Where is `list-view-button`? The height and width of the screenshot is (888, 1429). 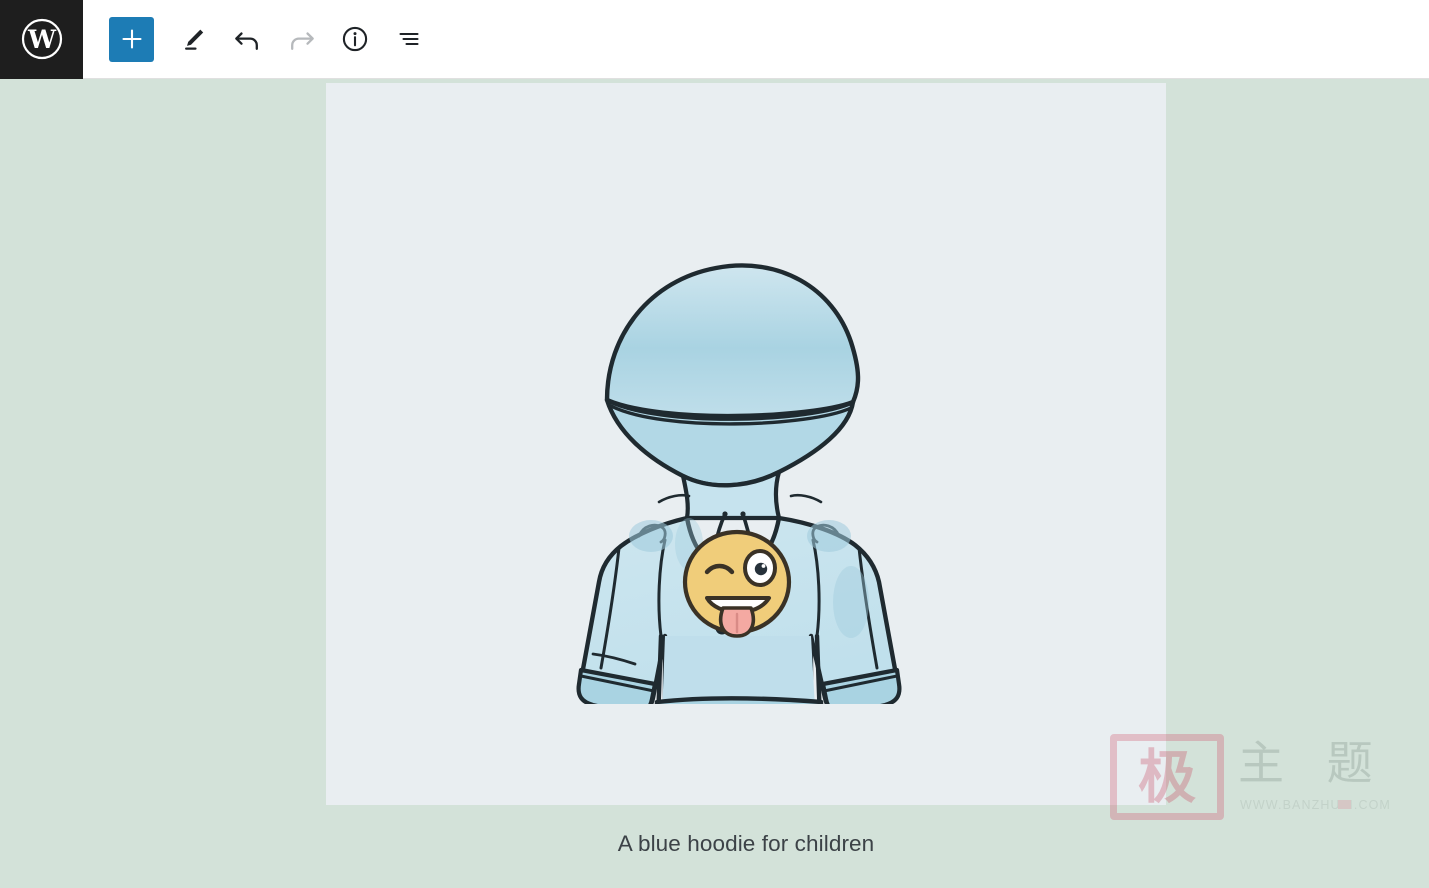 list-view-button is located at coordinates (409, 39).